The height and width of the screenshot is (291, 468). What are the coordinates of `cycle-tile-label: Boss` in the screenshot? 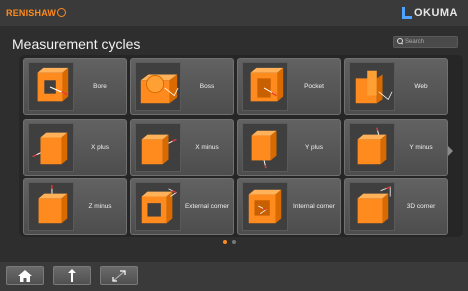 It's located at (207, 86).